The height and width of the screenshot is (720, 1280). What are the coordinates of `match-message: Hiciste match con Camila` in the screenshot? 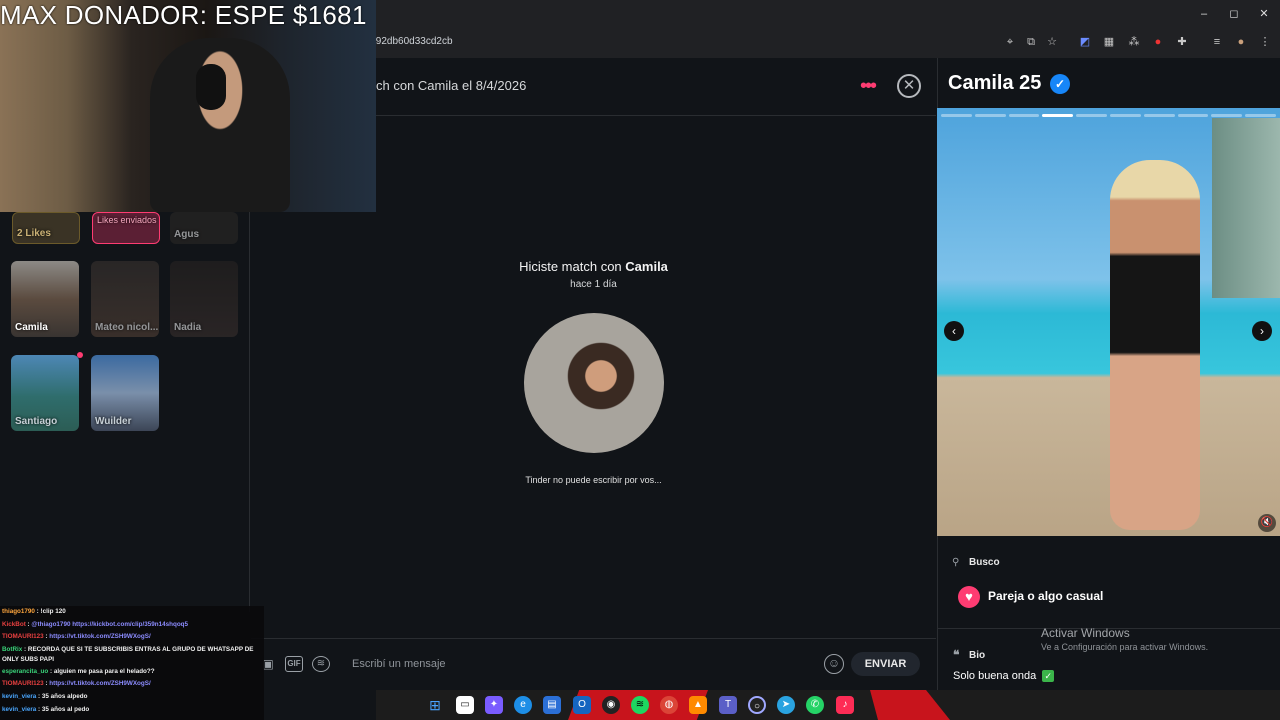 It's located at (593, 266).